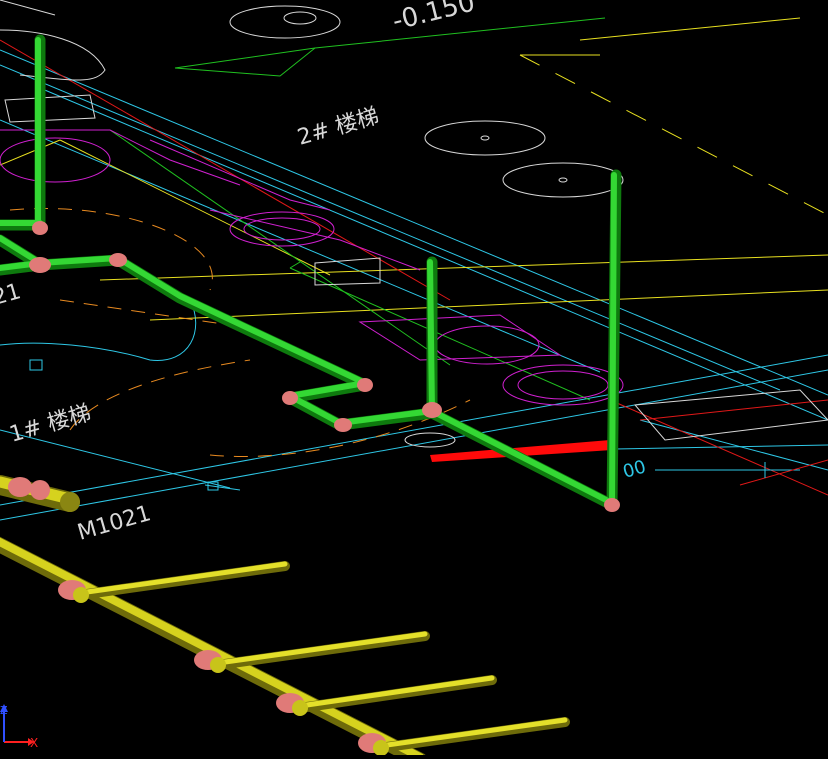 The width and height of the screenshot is (828, 759). I want to click on green-pipe-run-main, so click(219, 342).